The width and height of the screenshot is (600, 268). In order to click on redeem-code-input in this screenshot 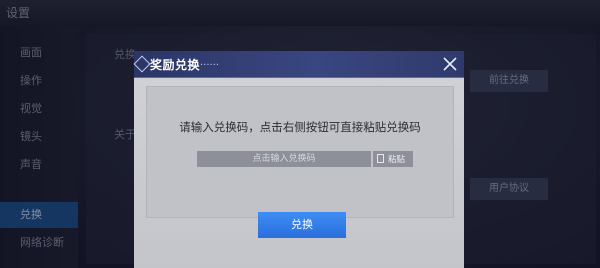, I will do `click(284, 159)`.